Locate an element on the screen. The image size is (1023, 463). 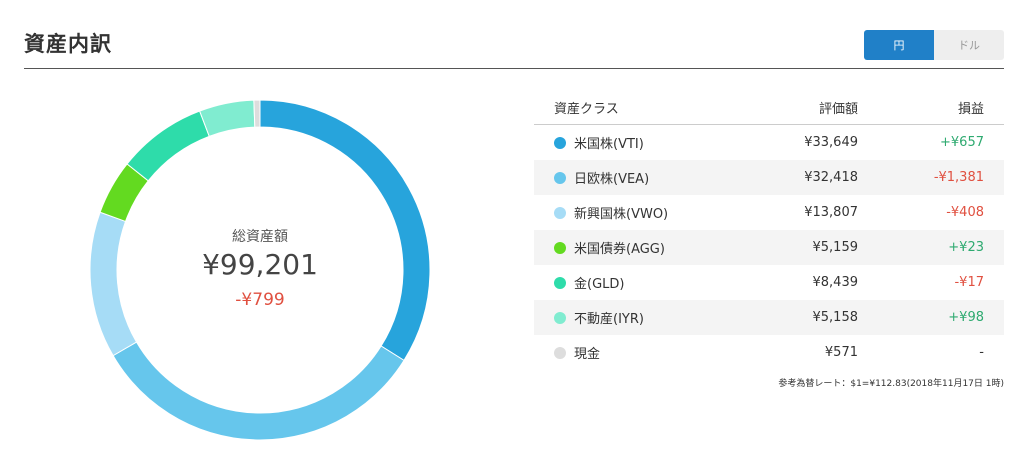
asset-name: 日欧株(VEA) is located at coordinates (612, 179).